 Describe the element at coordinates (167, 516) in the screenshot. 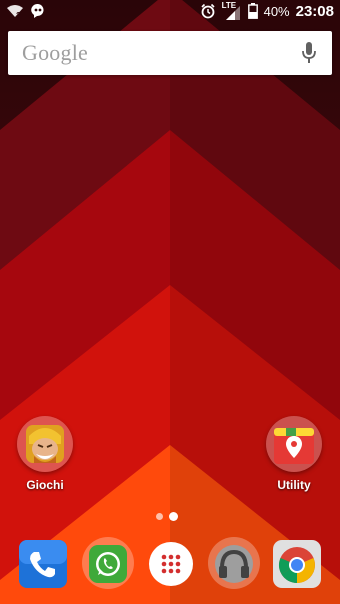

I see `page-indicator` at that location.